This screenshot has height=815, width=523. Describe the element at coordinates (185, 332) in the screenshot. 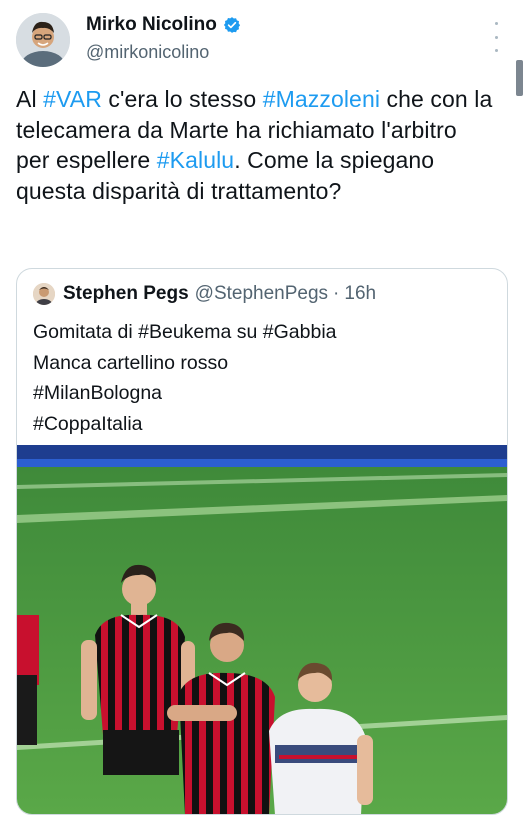

I see `quoted-text-line: Gomitata di #Beukema su #Gabbia` at that location.